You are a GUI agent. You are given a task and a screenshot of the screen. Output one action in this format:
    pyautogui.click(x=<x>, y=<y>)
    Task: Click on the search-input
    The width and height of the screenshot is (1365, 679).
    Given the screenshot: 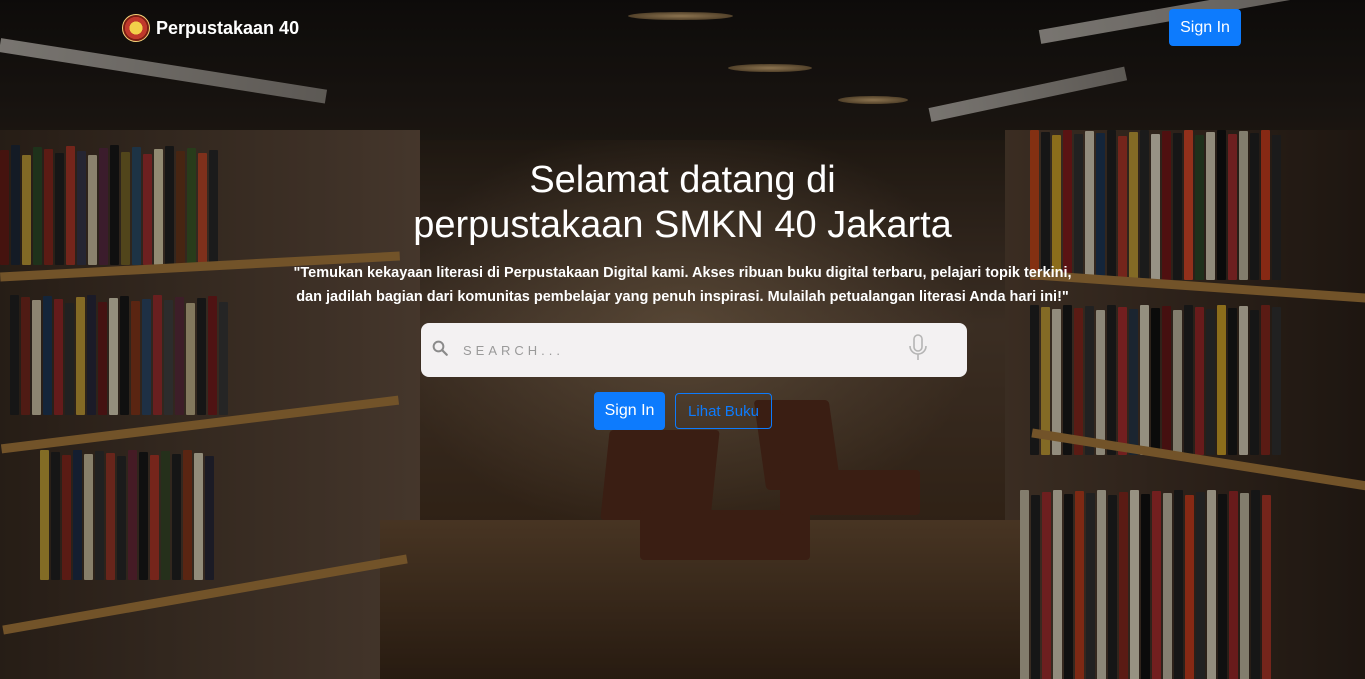 What is the action you would take?
    pyautogui.click(x=684, y=350)
    